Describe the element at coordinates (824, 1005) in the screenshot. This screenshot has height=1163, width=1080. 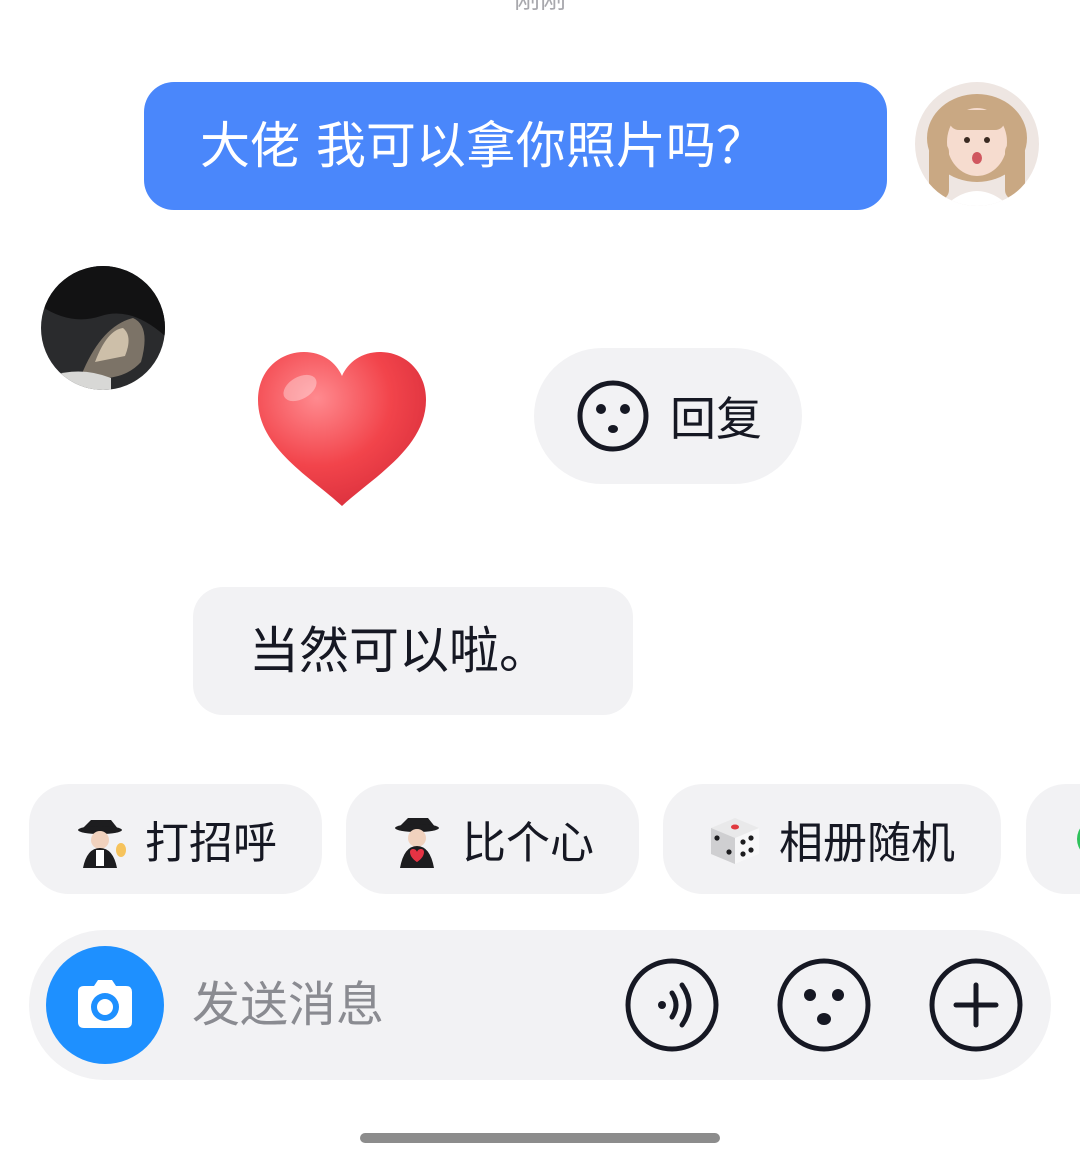
I see `emoji-icon` at that location.